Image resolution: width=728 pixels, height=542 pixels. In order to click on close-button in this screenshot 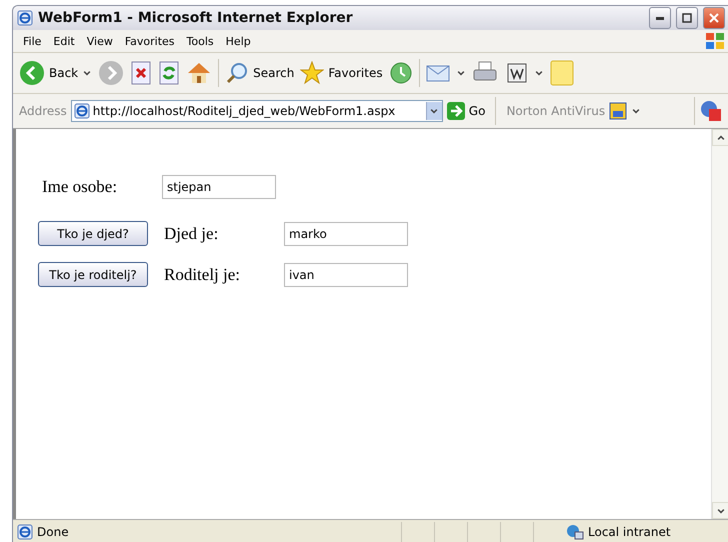, I will do `click(714, 18)`.